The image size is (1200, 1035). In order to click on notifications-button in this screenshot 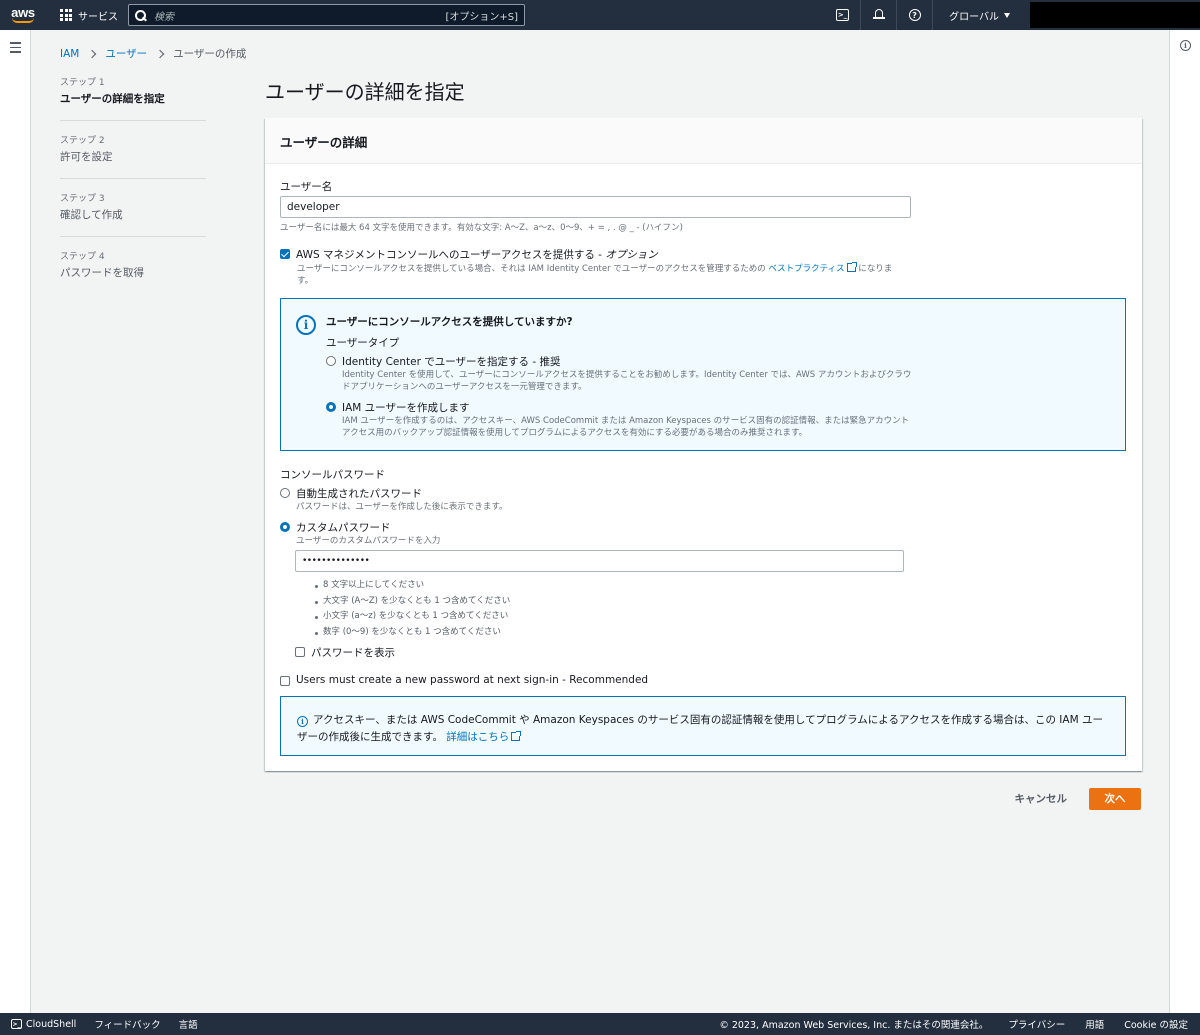, I will do `click(879, 15)`.